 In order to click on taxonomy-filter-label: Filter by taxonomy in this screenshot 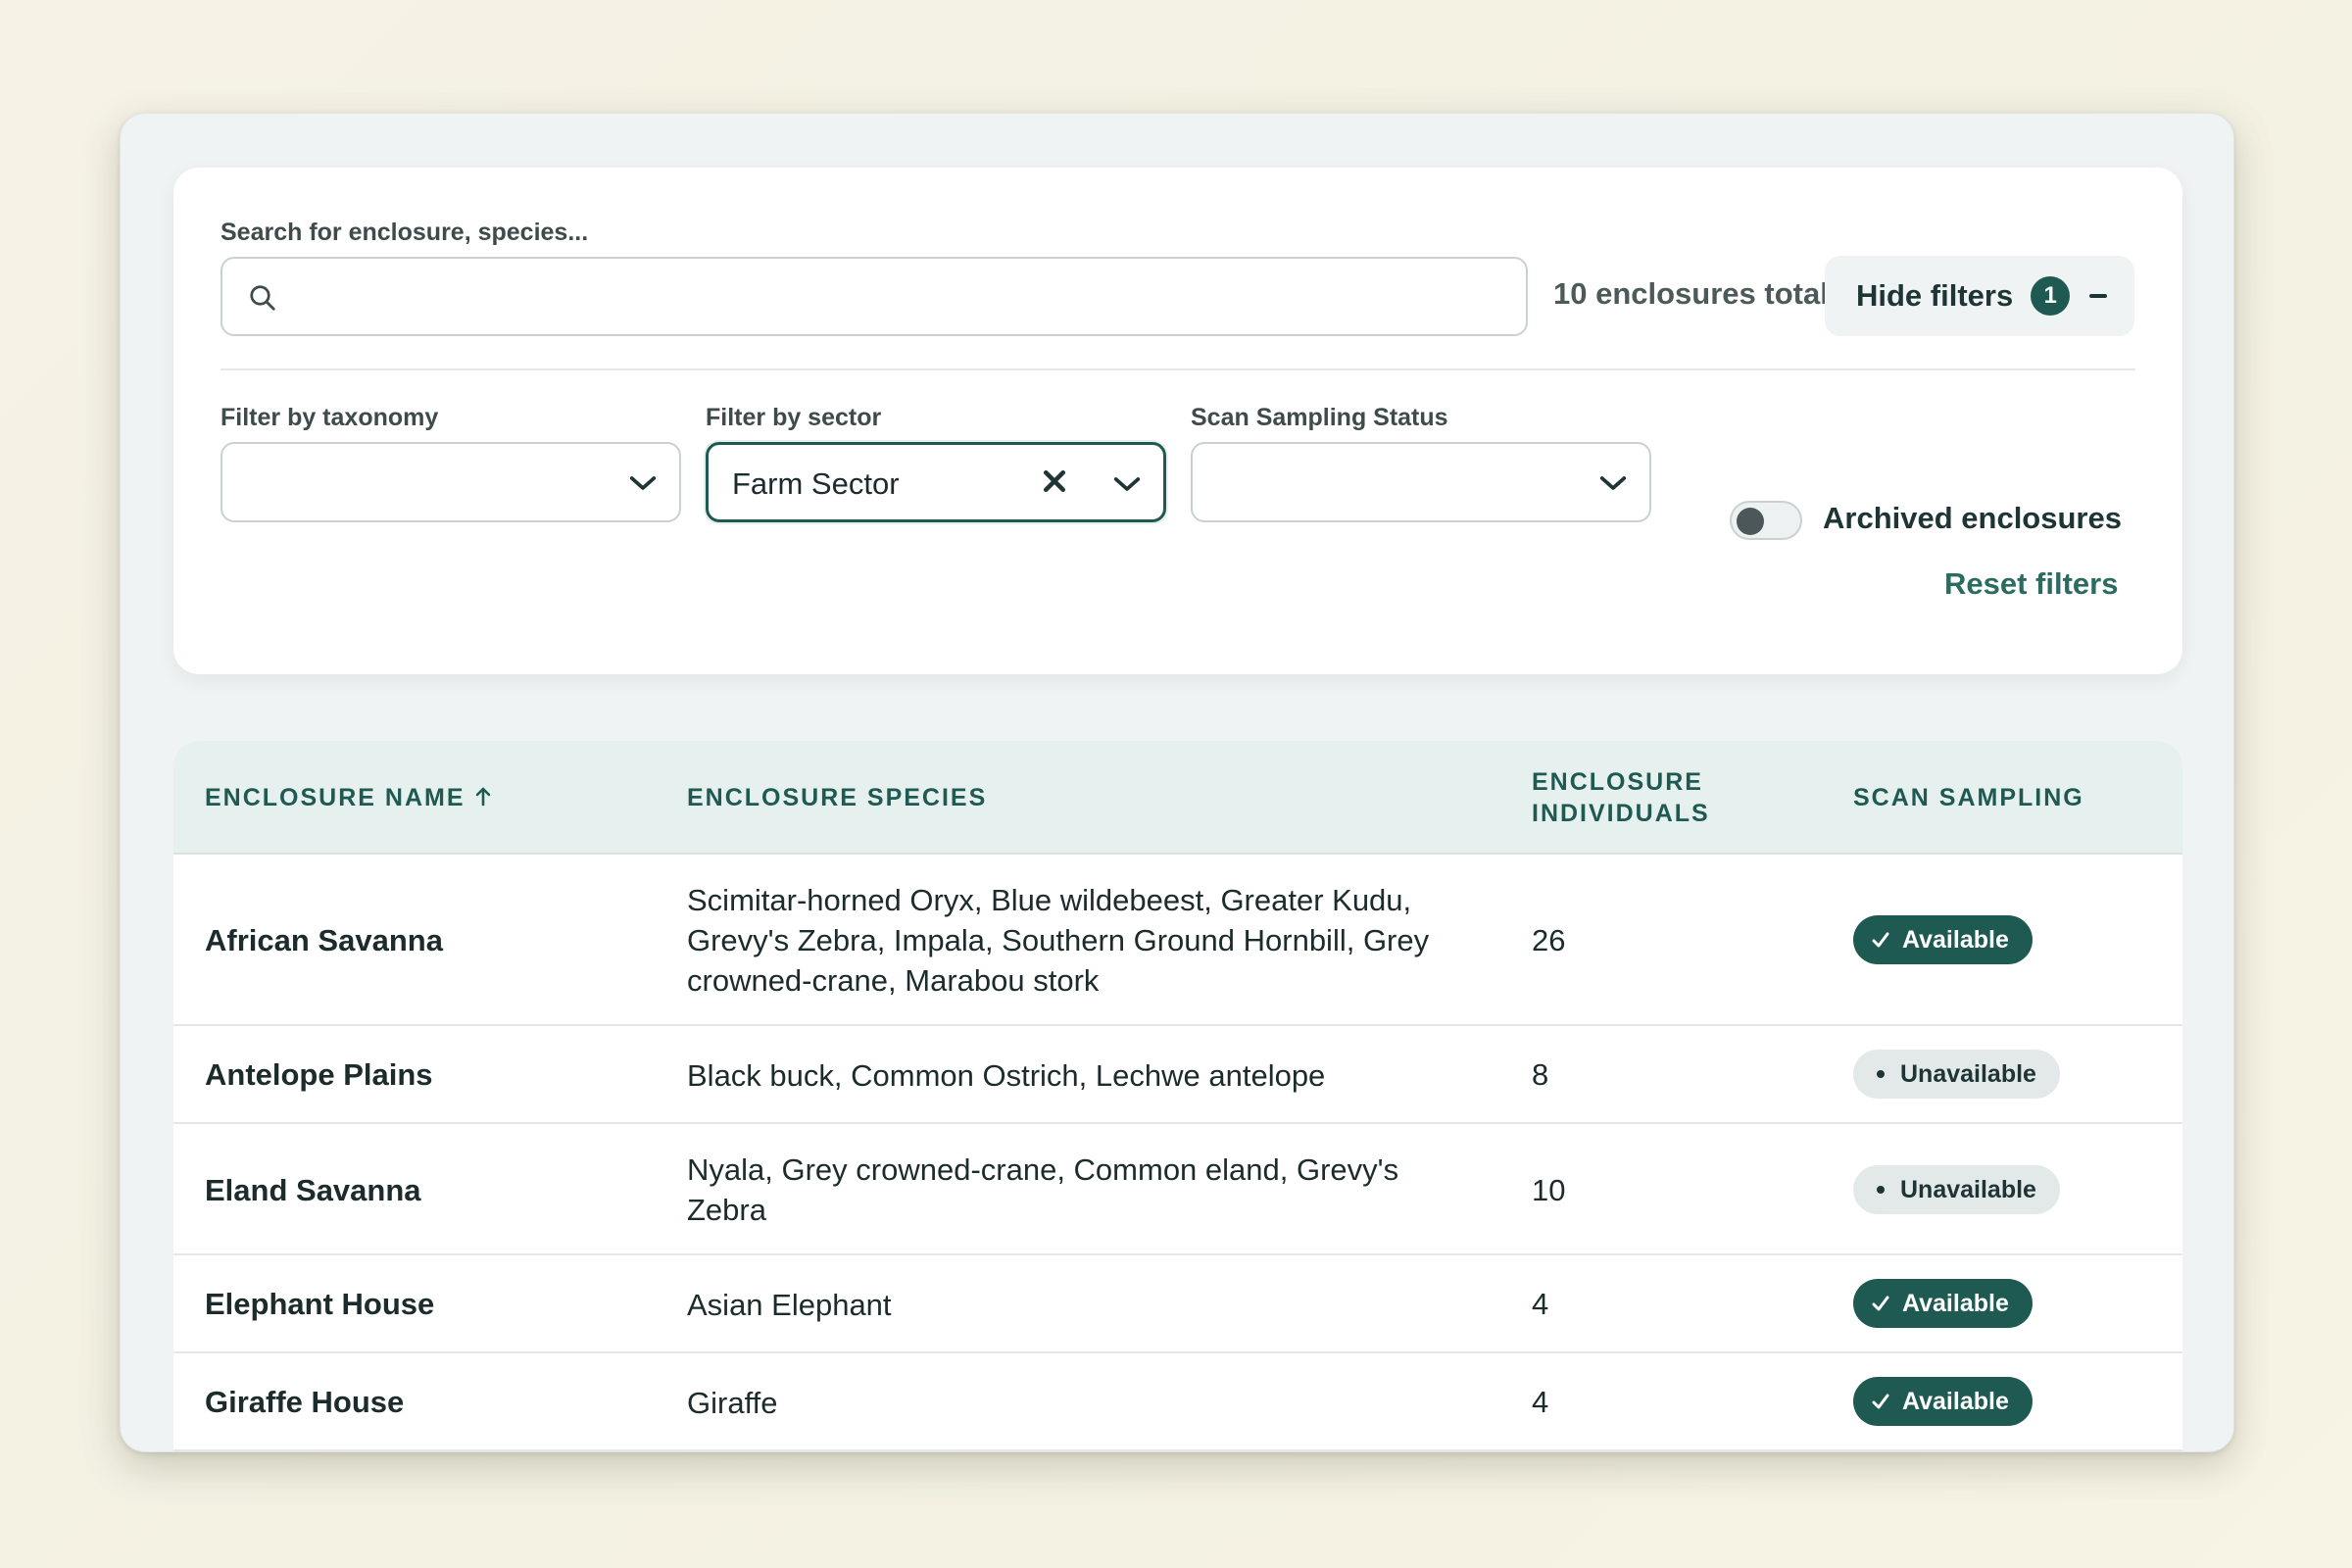, I will do `click(329, 417)`.